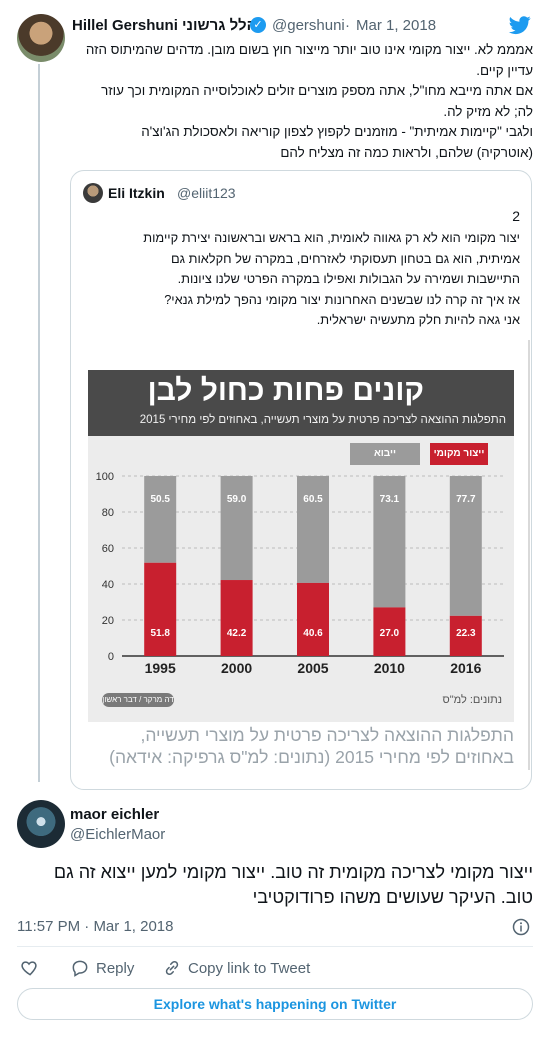  What do you see at coordinates (465, 668) in the screenshot?
I see `x-tick-label: 2016` at bounding box center [465, 668].